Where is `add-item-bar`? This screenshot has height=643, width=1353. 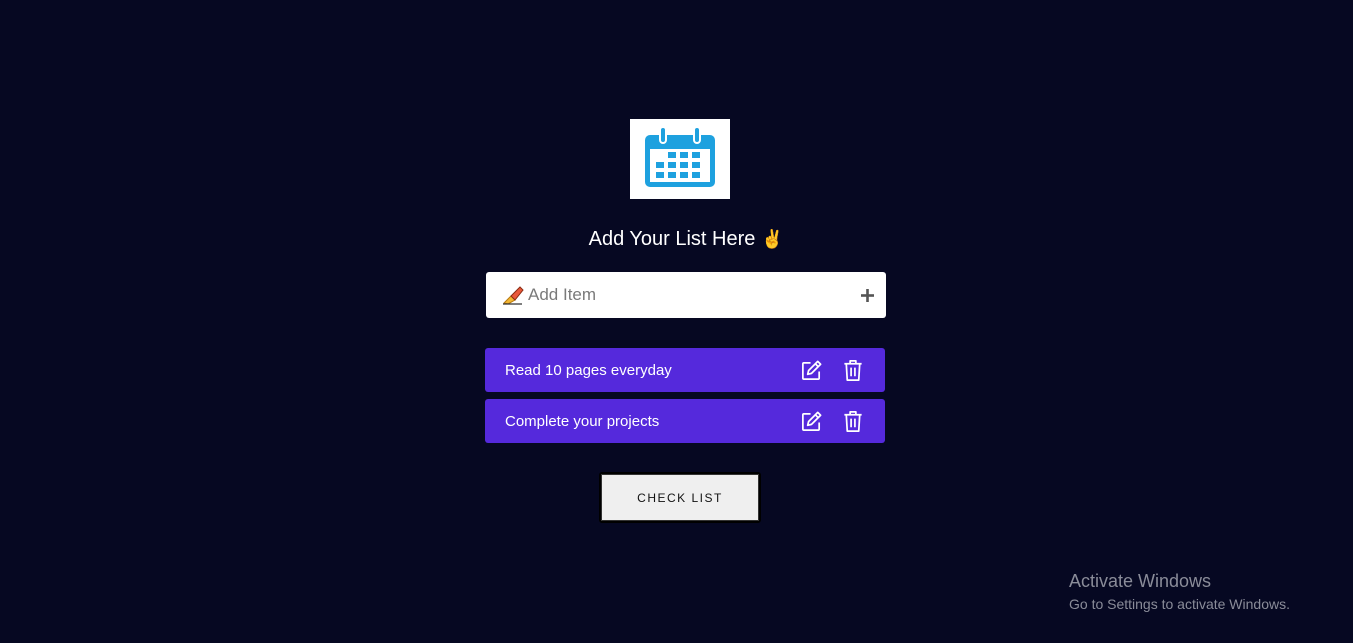
add-item-bar is located at coordinates (686, 295).